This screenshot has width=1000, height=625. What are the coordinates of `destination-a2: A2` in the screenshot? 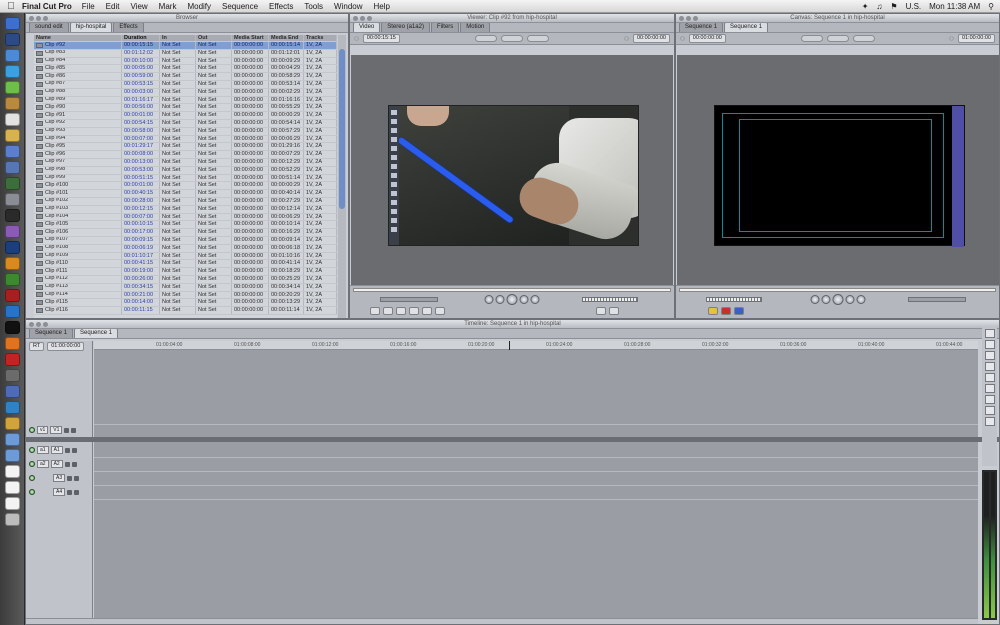 It's located at (56, 464).